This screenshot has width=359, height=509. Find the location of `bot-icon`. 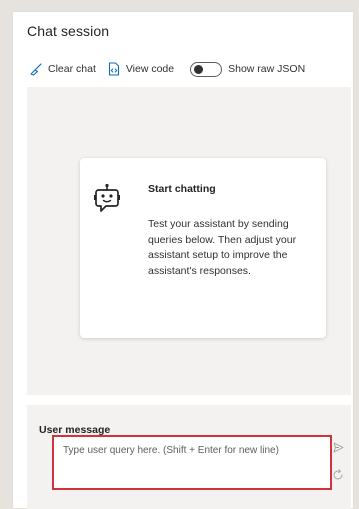

bot-icon is located at coordinates (107, 201).